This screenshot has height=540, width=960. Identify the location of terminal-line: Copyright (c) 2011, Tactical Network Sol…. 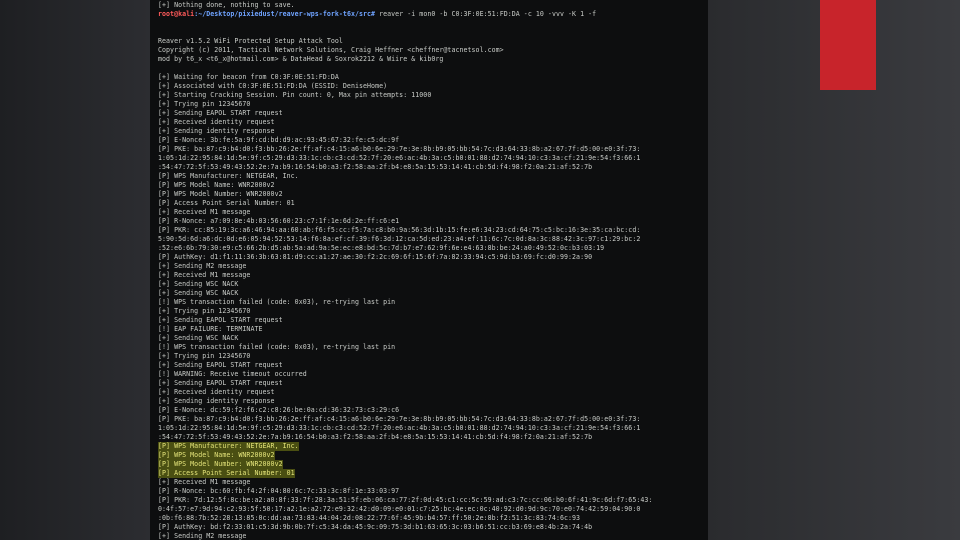
(331, 50).